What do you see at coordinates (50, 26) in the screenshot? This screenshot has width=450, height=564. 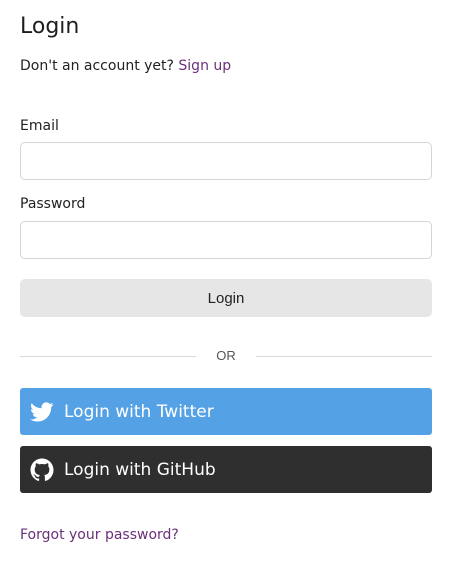 I see `page-title: Login` at bounding box center [50, 26].